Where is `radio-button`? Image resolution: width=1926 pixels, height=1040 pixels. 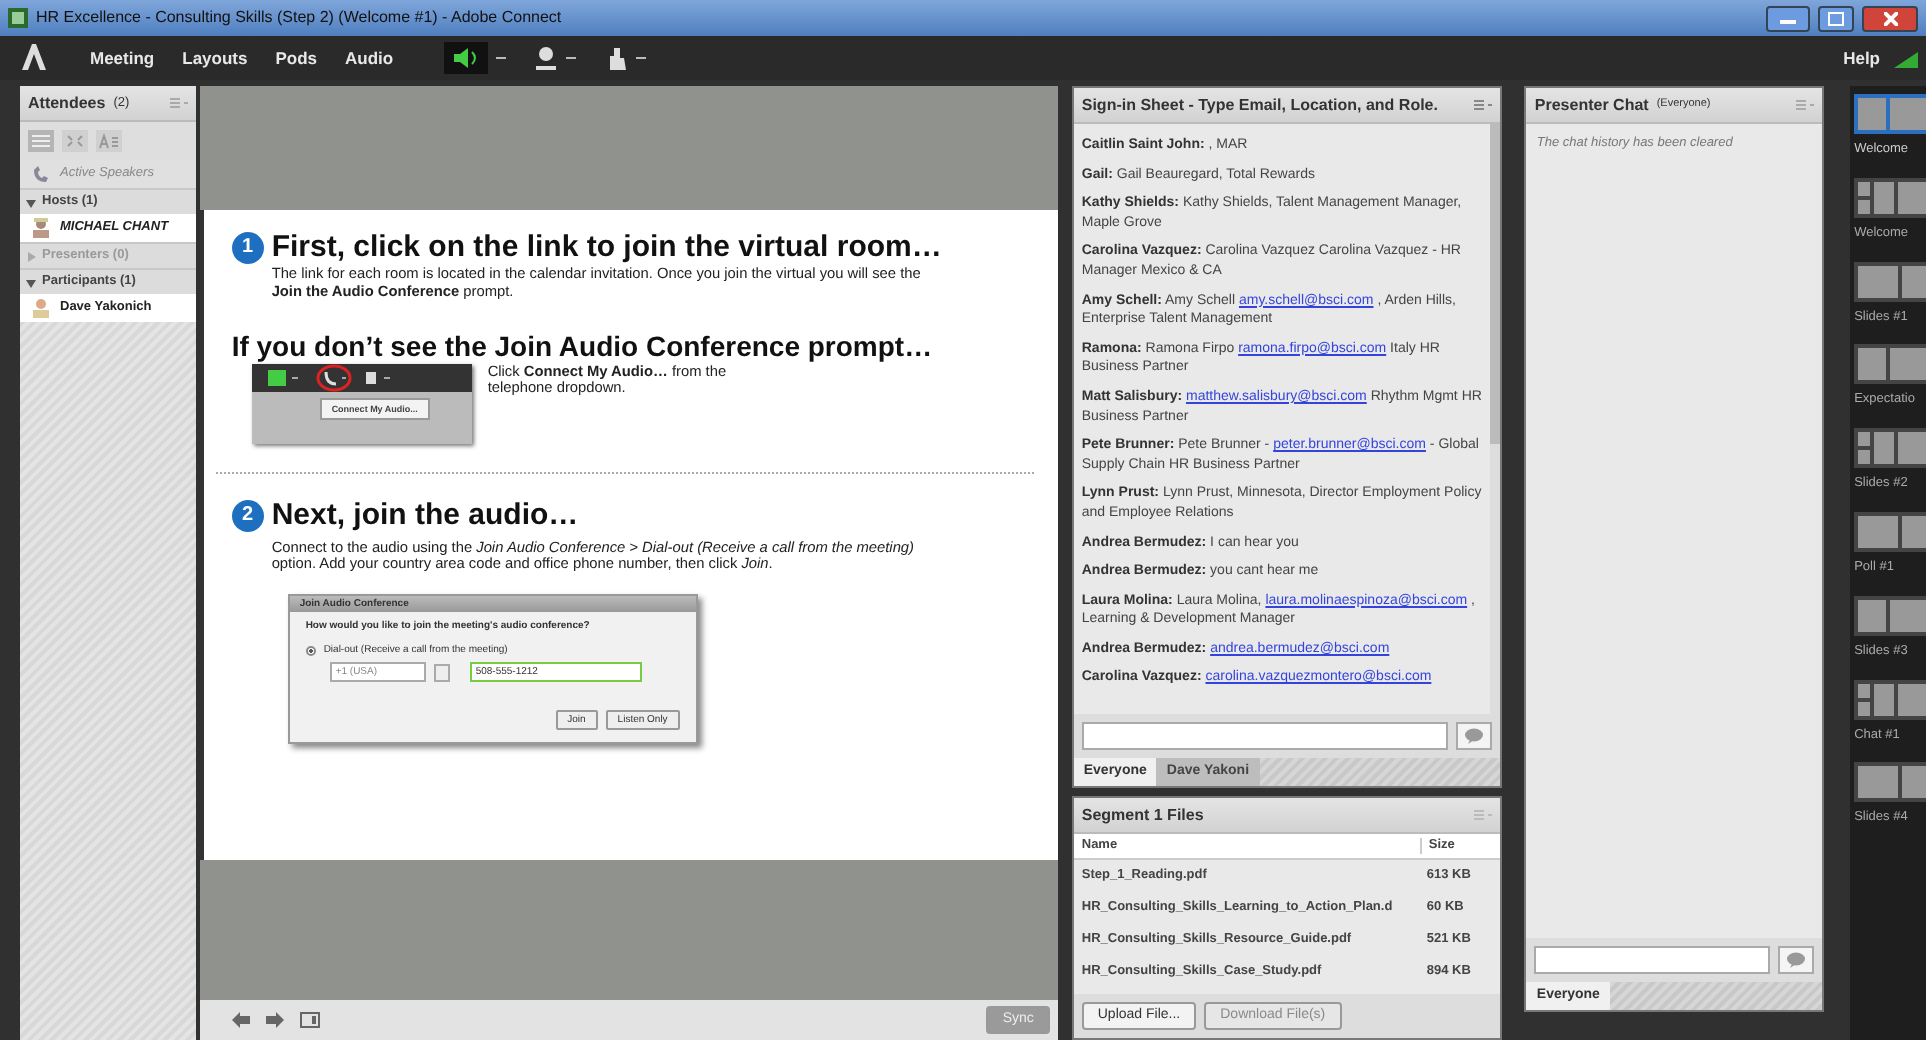 radio-button is located at coordinates (310, 650).